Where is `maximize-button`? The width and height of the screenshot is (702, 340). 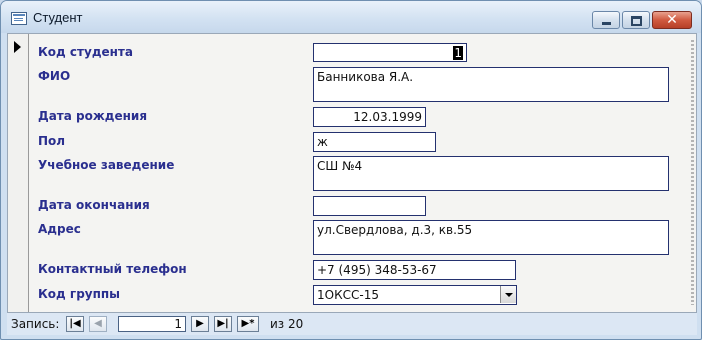
maximize-button is located at coordinates (636, 20).